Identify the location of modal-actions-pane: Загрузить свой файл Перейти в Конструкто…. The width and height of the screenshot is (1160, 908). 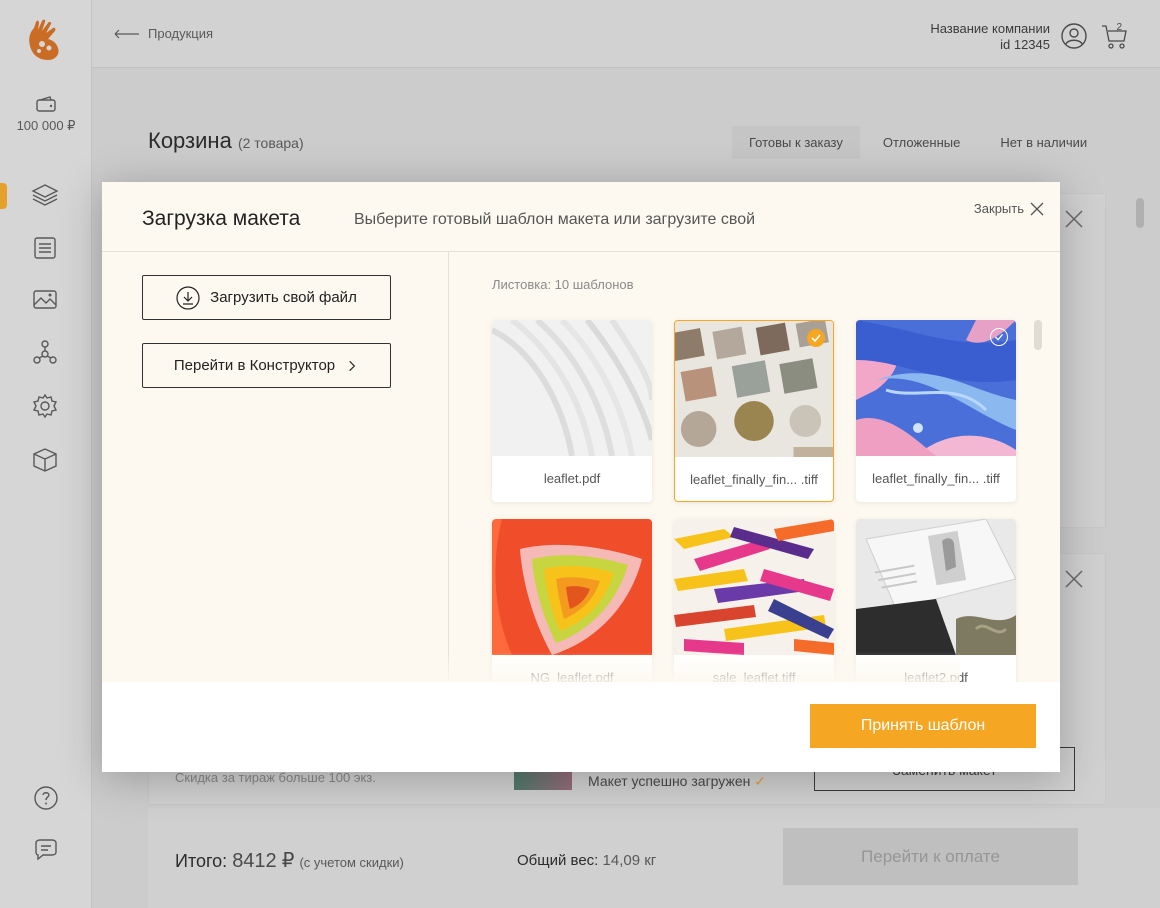
(275, 467).